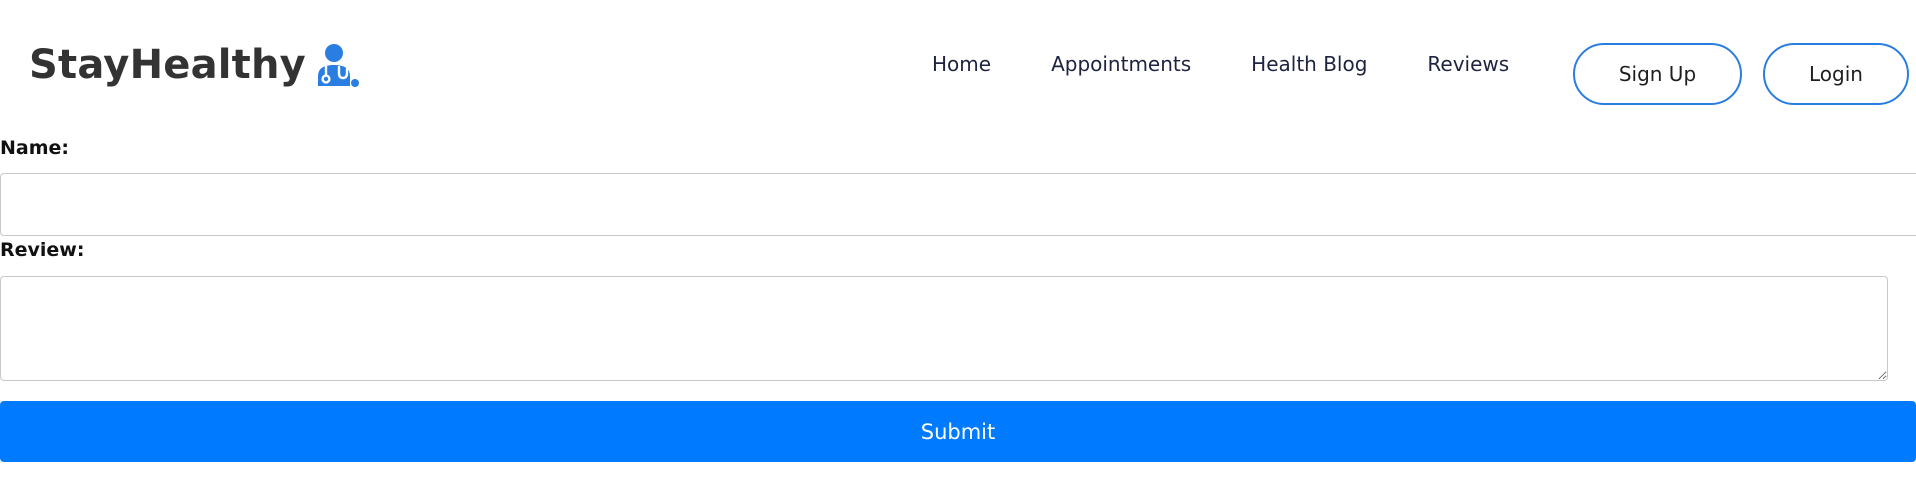  Describe the element at coordinates (1121, 64) in the screenshot. I see `nav-link-appointments: Appointments` at that location.